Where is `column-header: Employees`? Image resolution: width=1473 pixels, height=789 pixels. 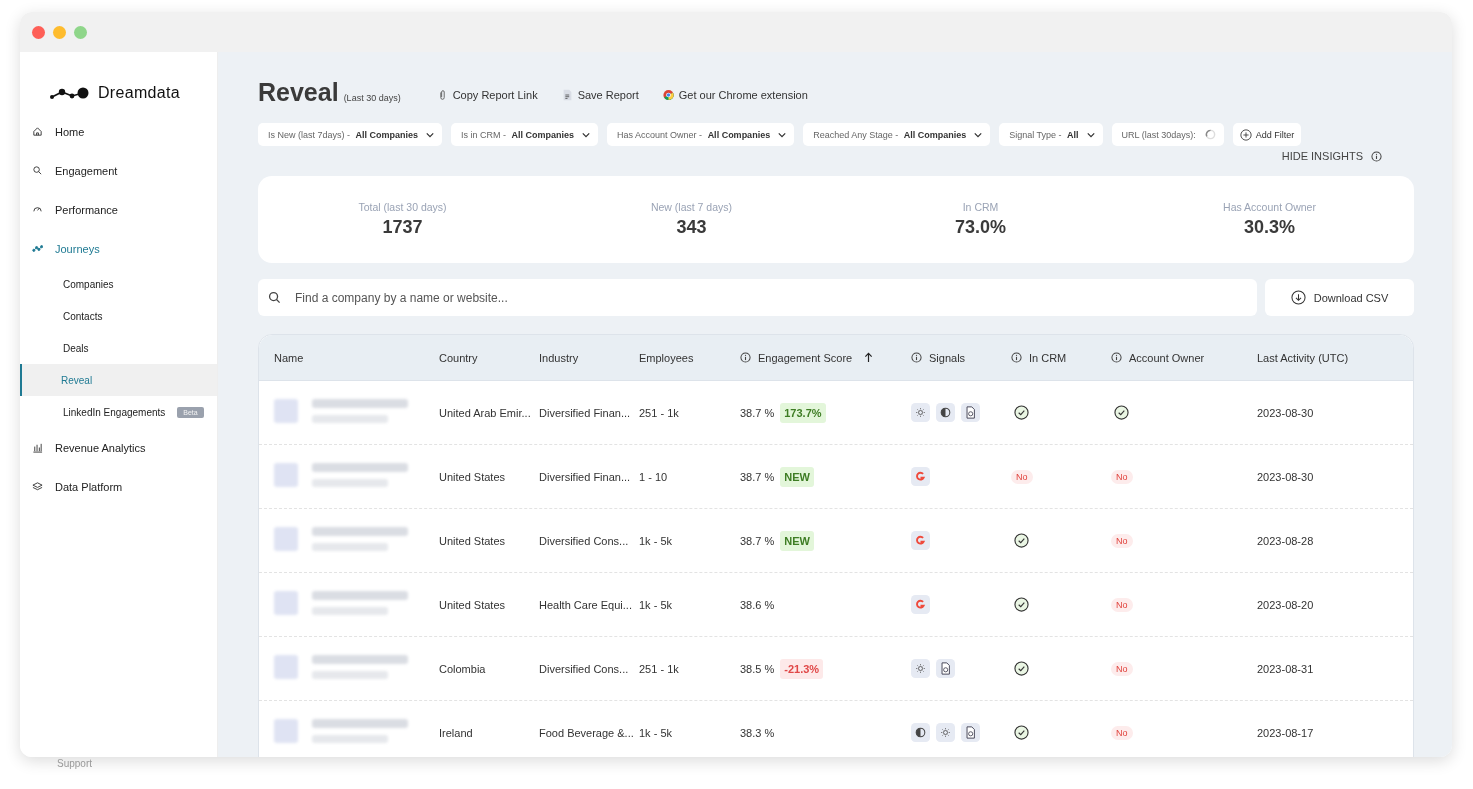
column-header: Employees is located at coordinates (689, 357).